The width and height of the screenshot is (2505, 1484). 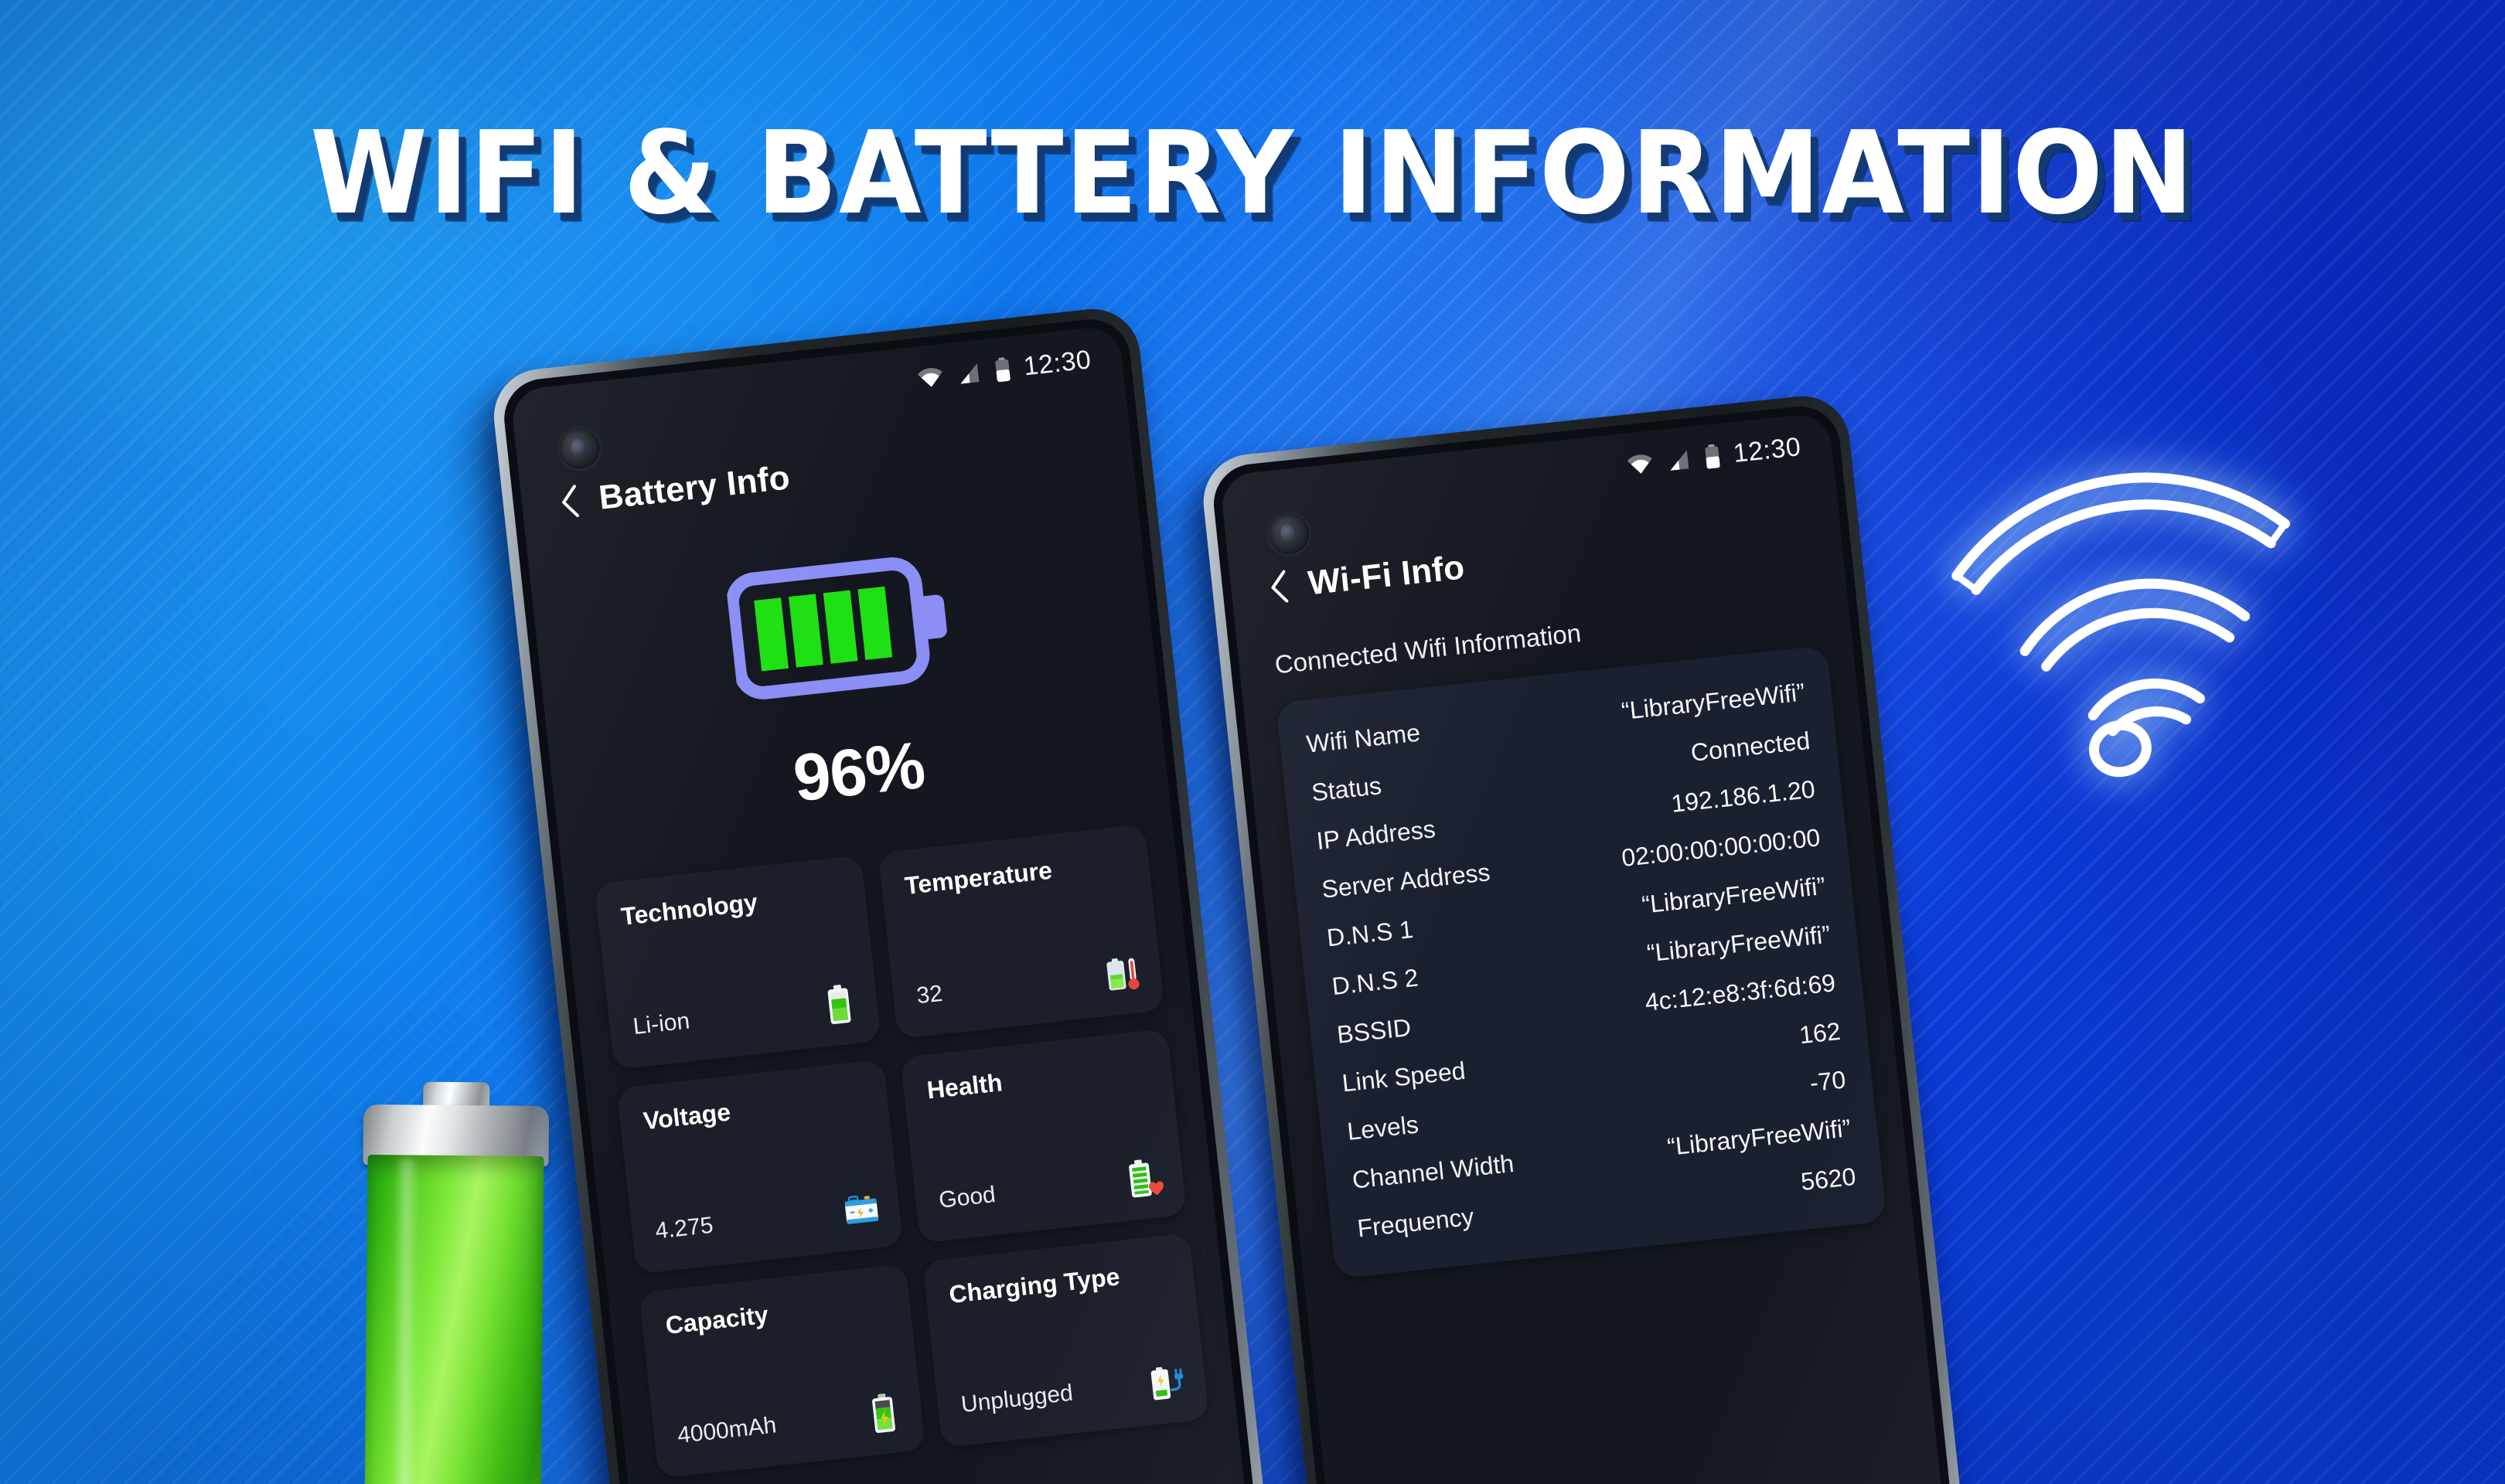 I want to click on card-value: 4000mAh, so click(x=727, y=1430).